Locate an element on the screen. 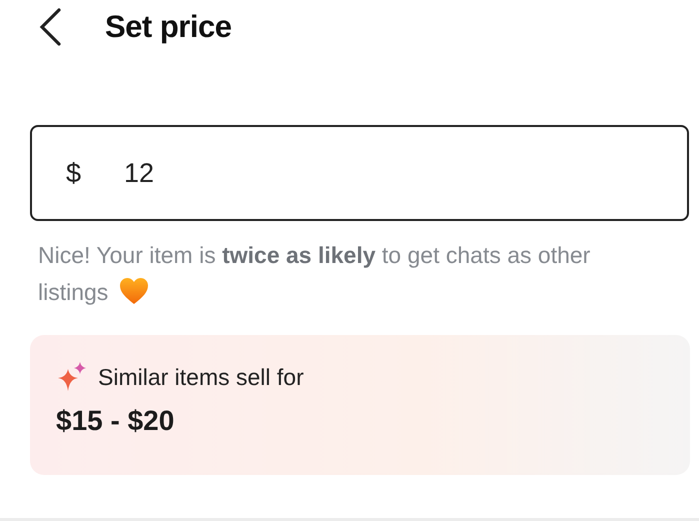  price-range: $15 - $20 is located at coordinates (116, 421).